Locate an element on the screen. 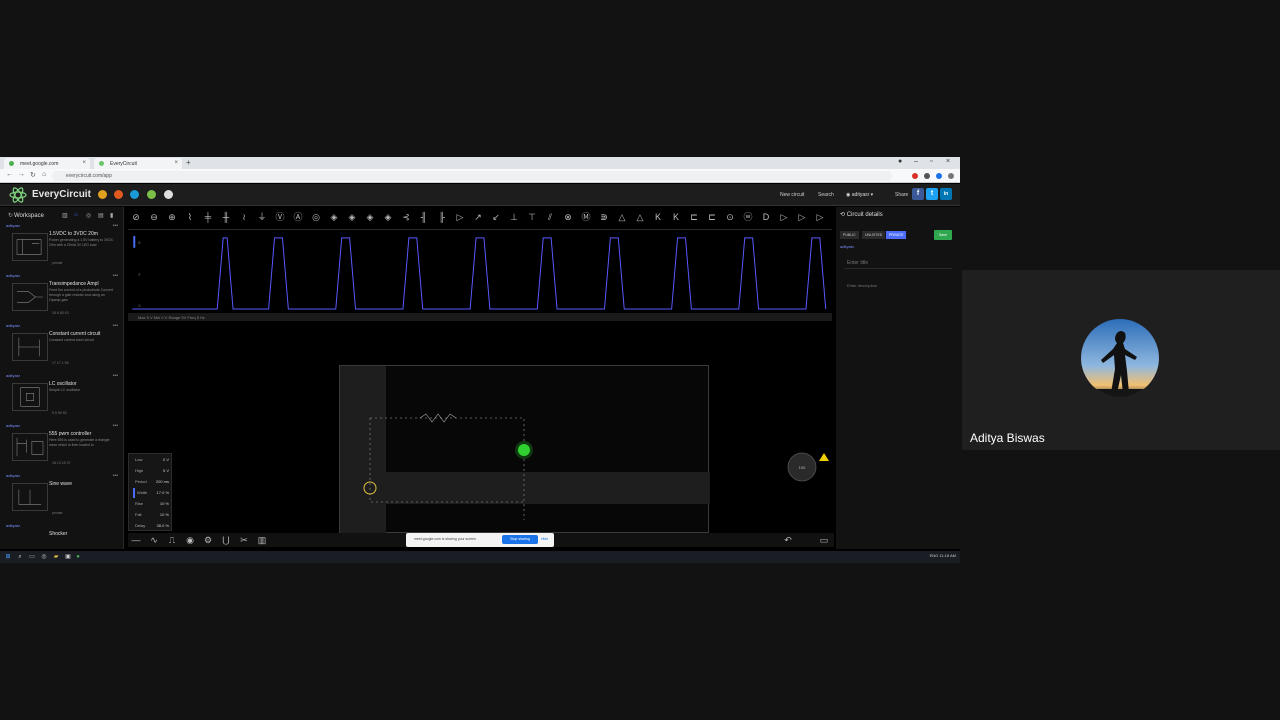 This screenshot has height=720, width=1280. triangle-icon: △ is located at coordinates (640, 217).